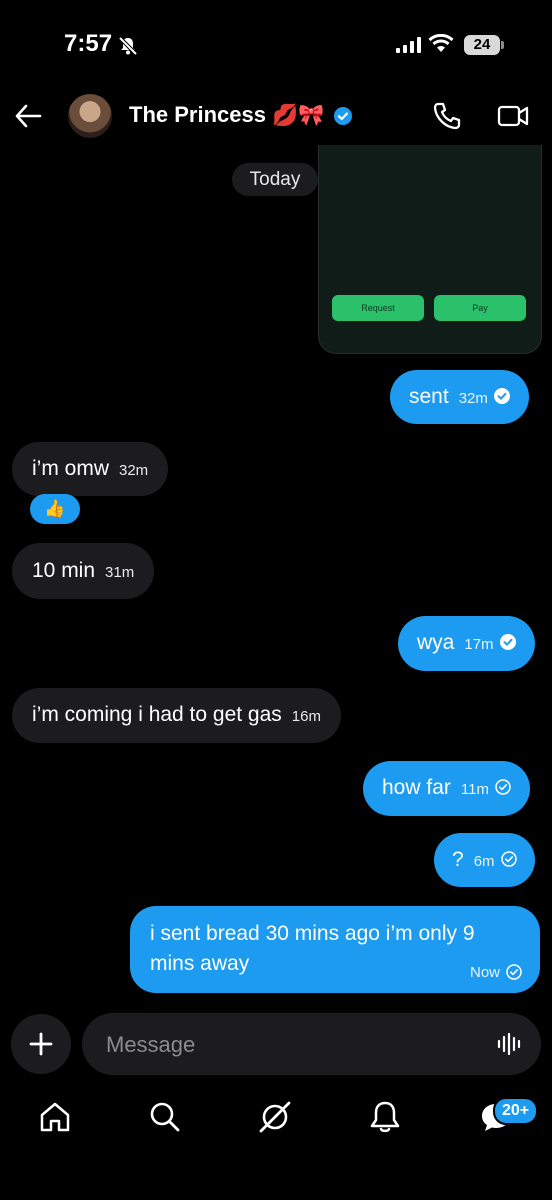 This screenshot has width=552, height=1200. I want to click on message-time: 6m, so click(484, 861).